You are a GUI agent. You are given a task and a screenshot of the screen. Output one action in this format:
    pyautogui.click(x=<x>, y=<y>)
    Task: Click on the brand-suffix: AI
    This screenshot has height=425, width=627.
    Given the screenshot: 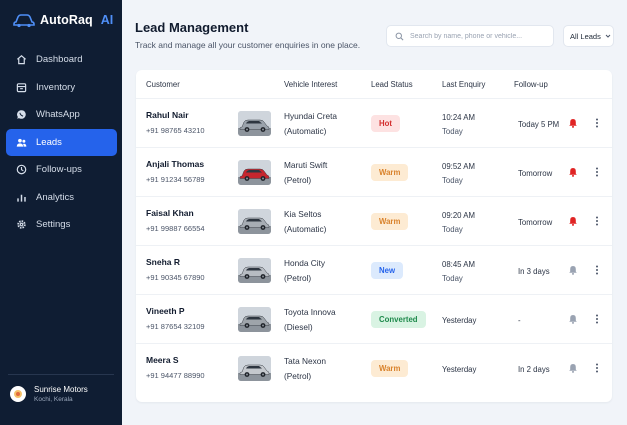 What is the action you would take?
    pyautogui.click(x=107, y=20)
    